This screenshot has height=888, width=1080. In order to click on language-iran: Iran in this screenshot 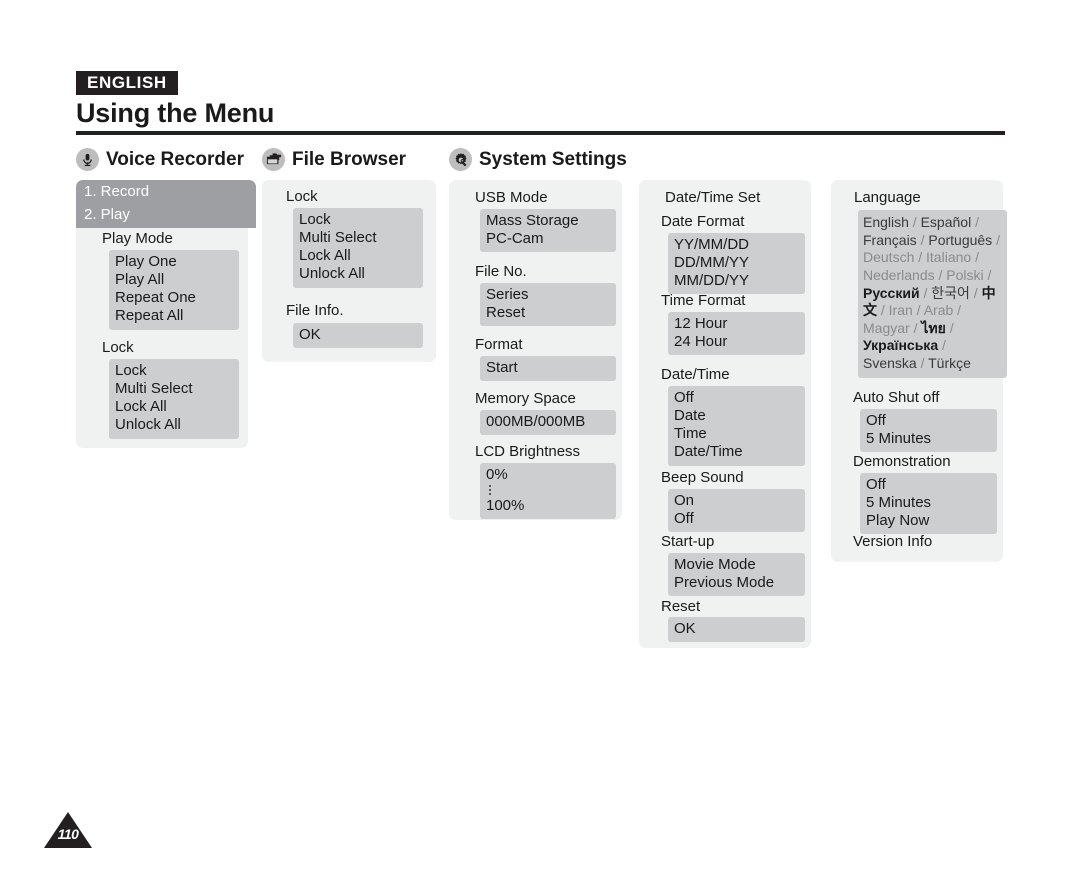, I will do `click(901, 310)`.